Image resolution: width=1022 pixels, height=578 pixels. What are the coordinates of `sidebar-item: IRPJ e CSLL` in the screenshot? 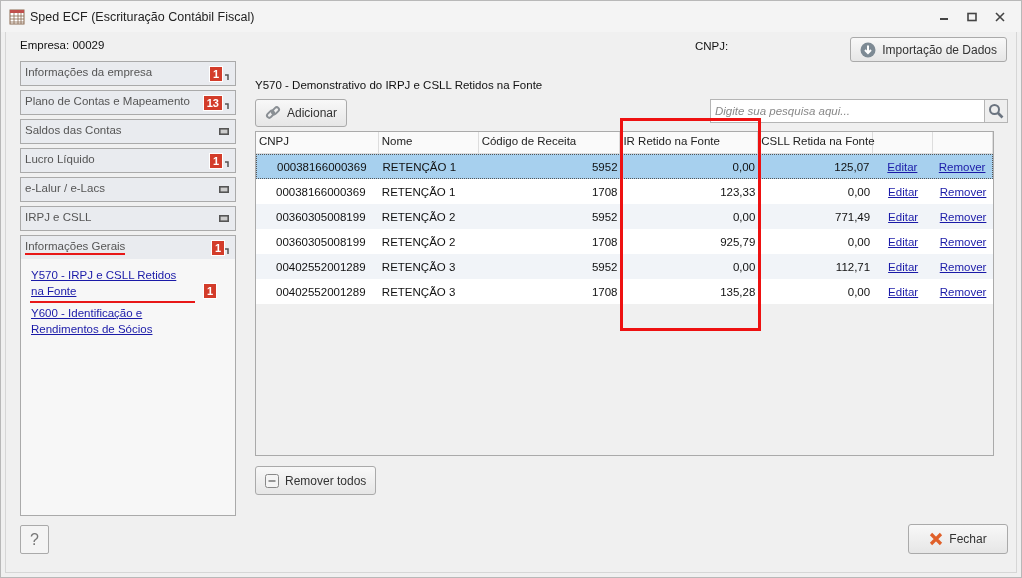 It's located at (128, 218).